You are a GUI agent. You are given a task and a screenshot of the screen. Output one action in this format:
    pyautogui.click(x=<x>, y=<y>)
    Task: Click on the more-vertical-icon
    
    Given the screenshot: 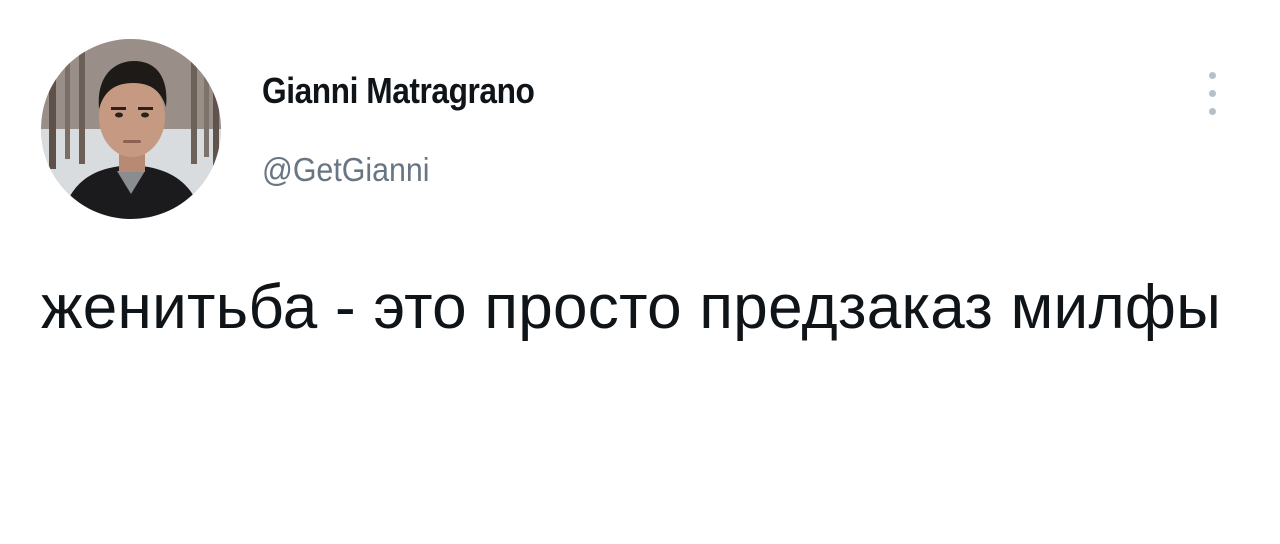 What is the action you would take?
    pyautogui.click(x=1212, y=75)
    